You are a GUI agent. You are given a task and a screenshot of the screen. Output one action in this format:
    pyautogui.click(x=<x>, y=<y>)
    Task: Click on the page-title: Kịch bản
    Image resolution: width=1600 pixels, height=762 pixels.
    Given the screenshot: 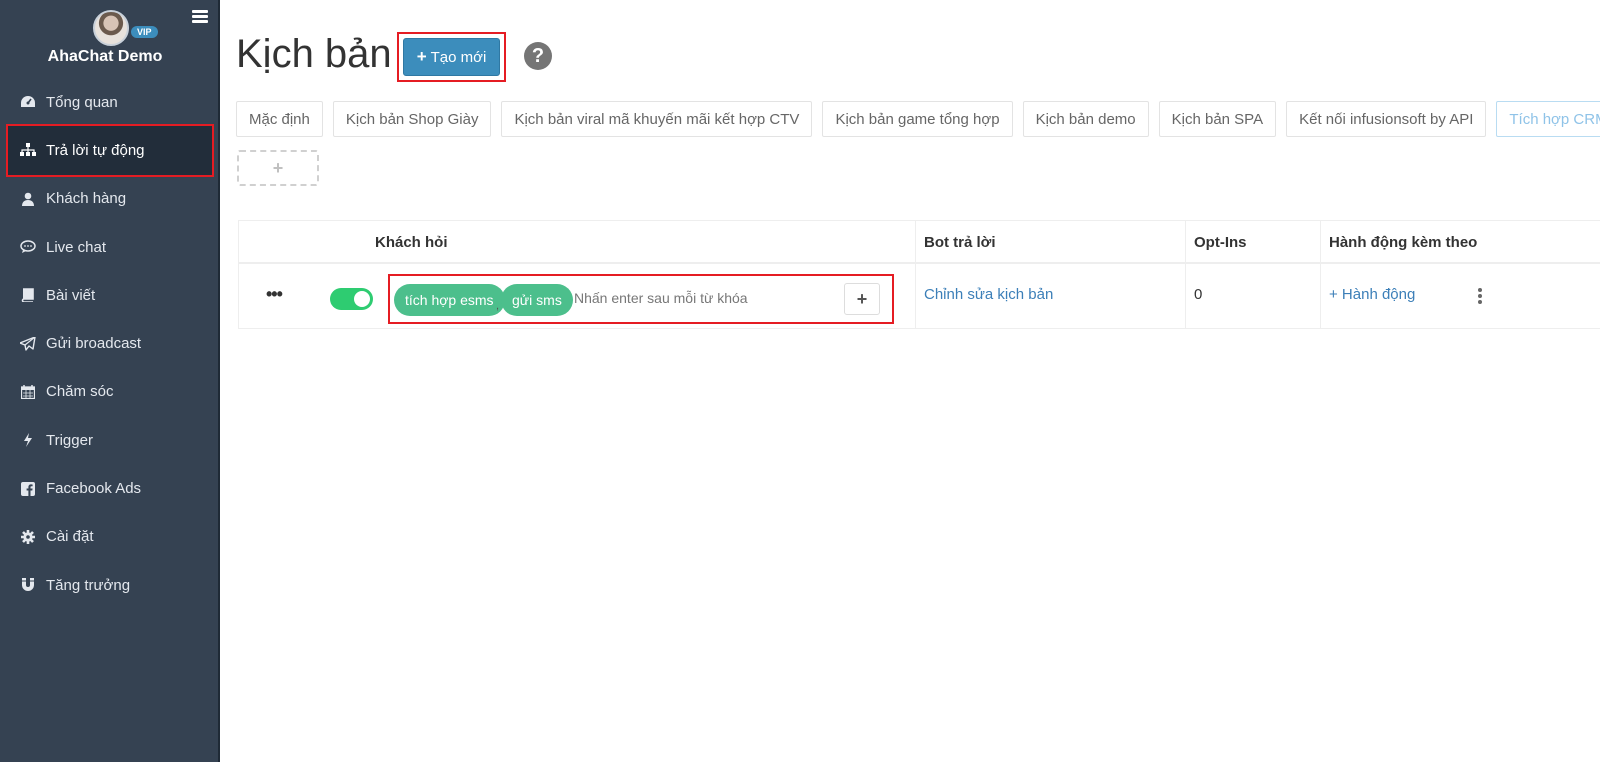 What is the action you would take?
    pyautogui.click(x=314, y=54)
    